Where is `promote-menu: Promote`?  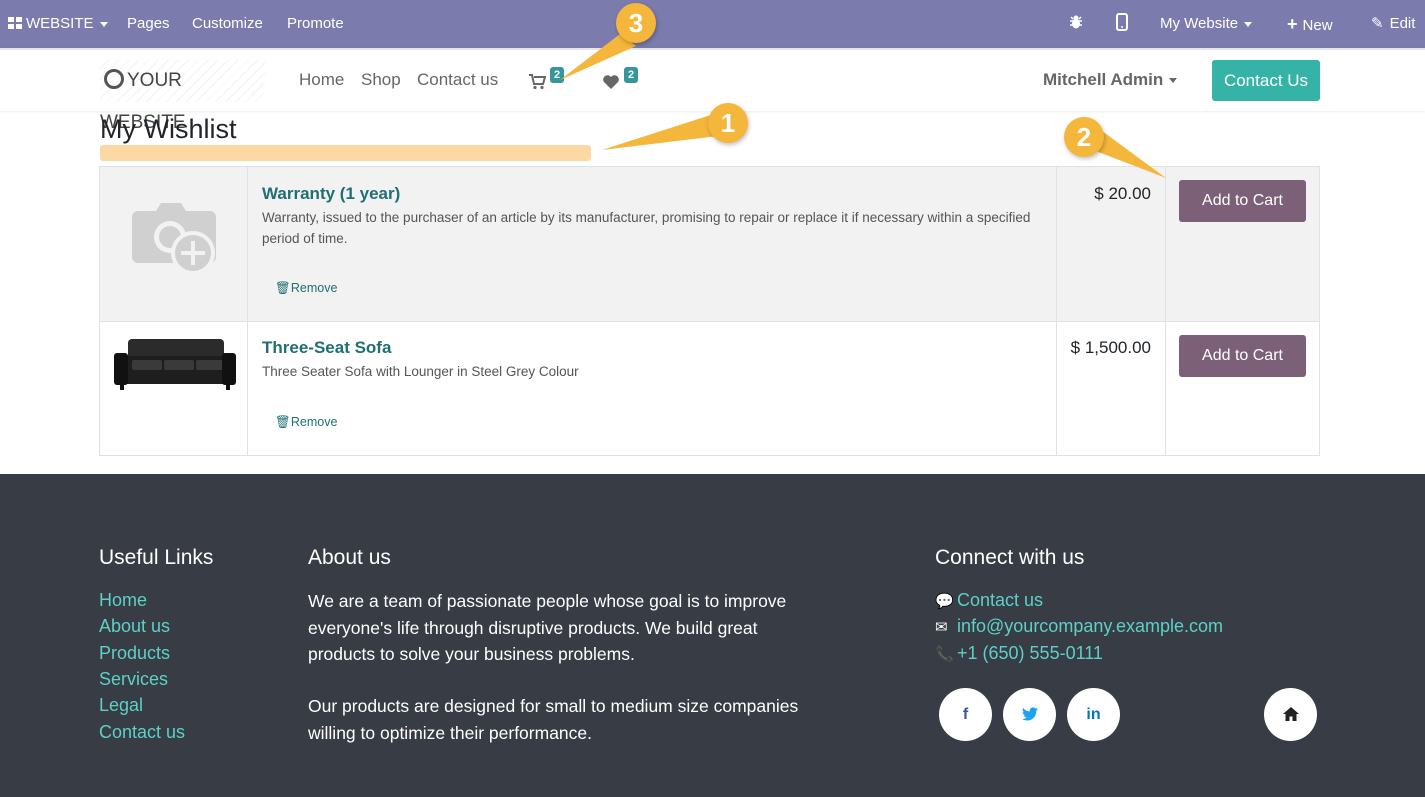
promote-menu: Promote is located at coordinates (315, 24).